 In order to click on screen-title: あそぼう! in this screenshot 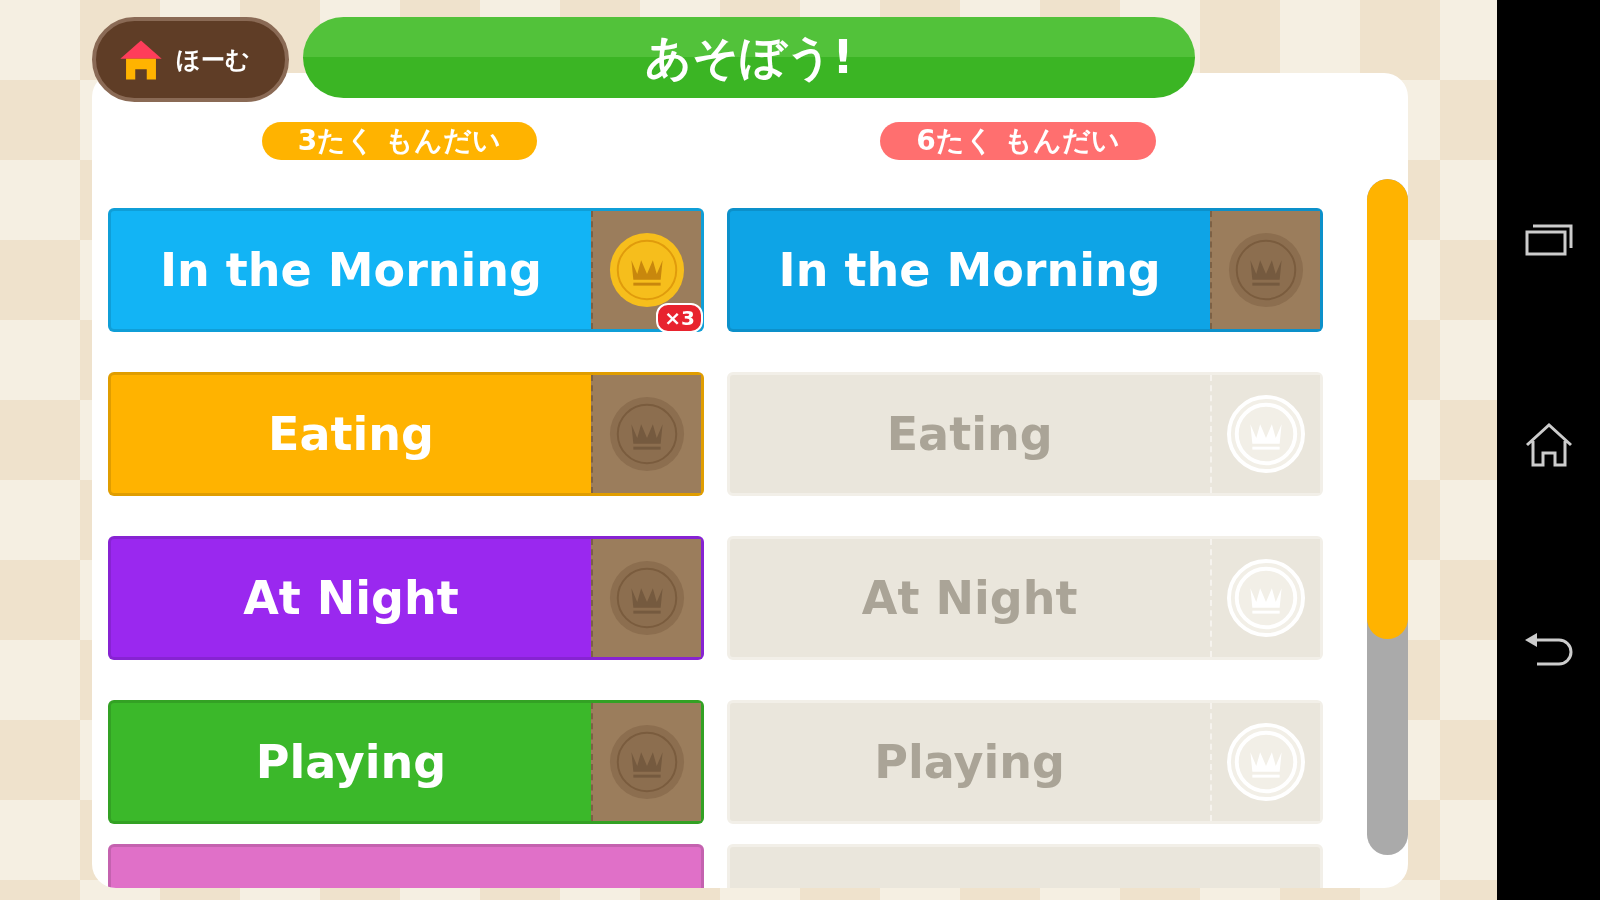, I will do `click(749, 57)`.